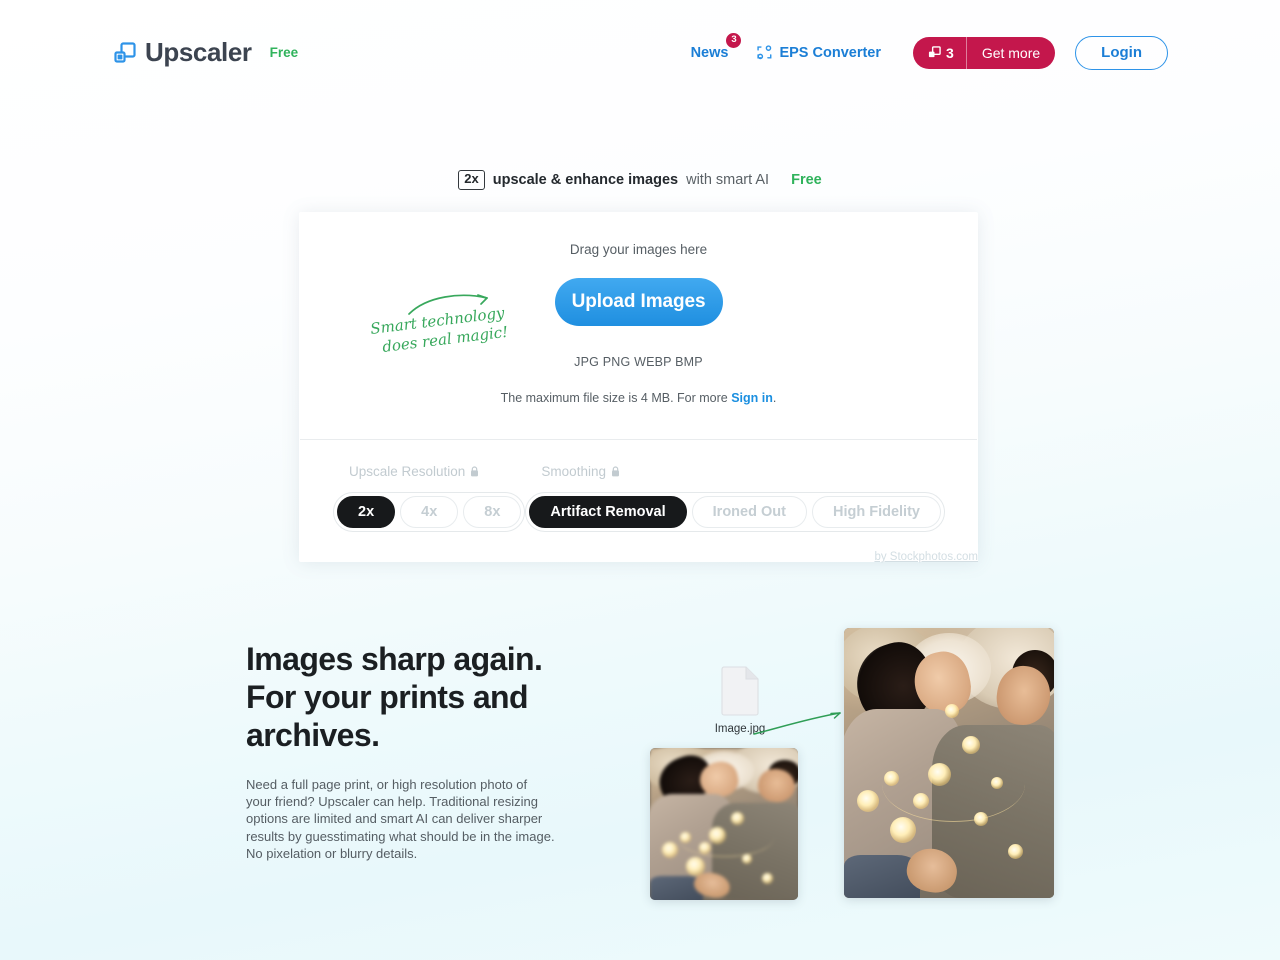 The image size is (1280, 960). Describe the element at coordinates (492, 512) in the screenshot. I see `resolution-option-8x: 8x` at that location.